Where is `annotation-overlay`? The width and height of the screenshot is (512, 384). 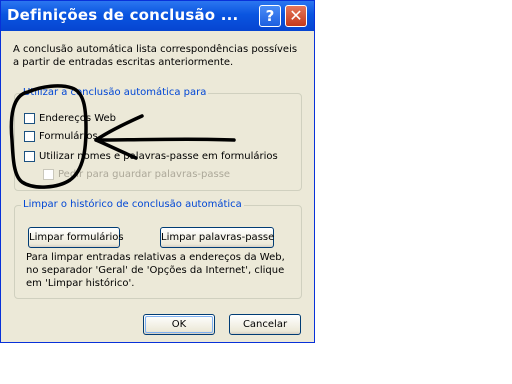 annotation-overlay is located at coordinates (122, 136).